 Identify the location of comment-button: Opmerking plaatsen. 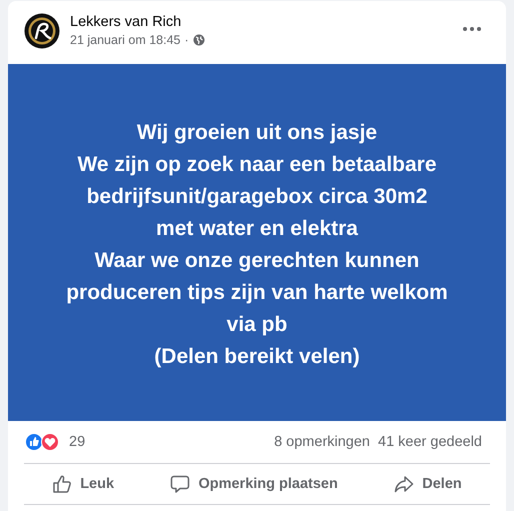
(254, 484).